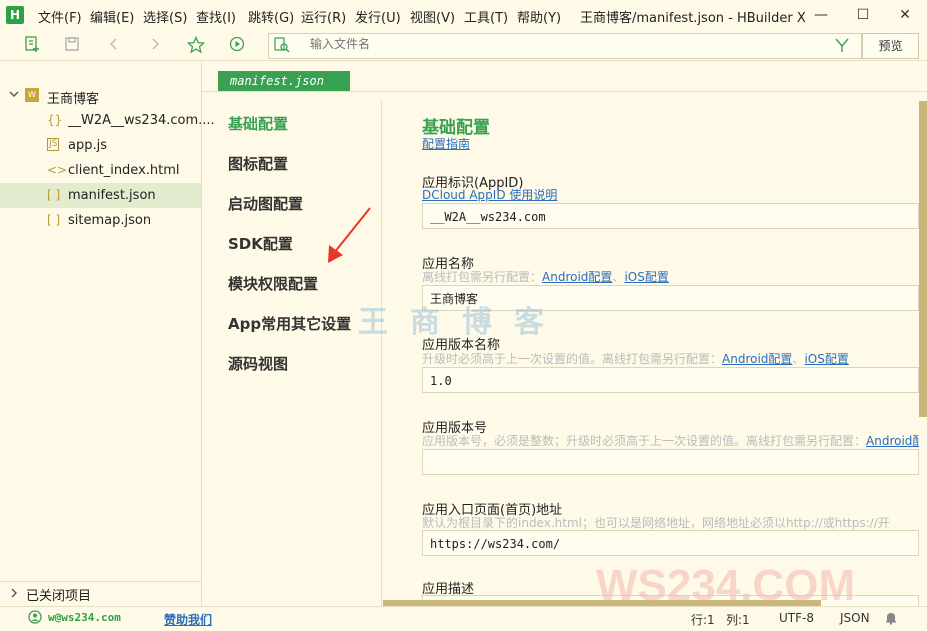 The image size is (927, 631). Describe the element at coordinates (155, 46) in the screenshot. I see `forward-icon` at that location.